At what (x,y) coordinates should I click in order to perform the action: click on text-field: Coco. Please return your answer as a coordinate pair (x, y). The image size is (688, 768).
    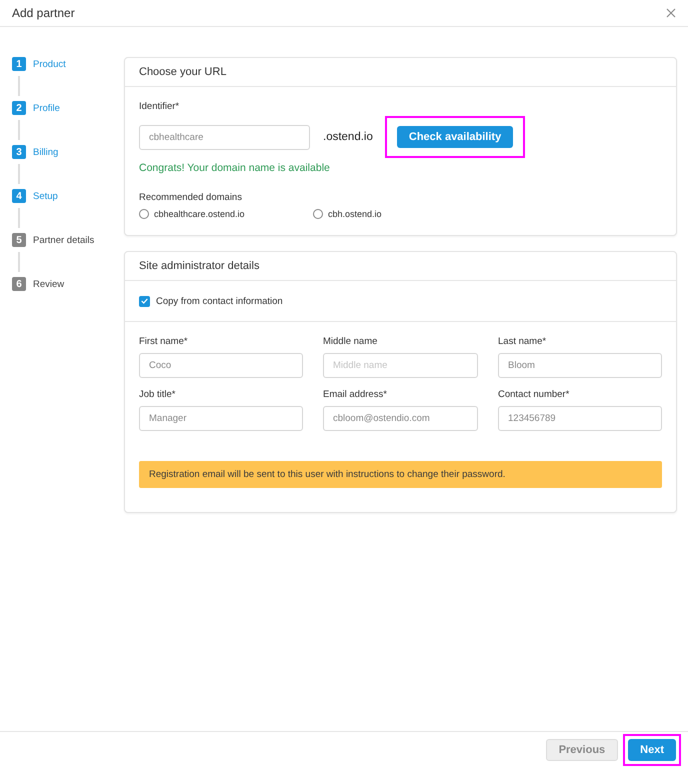
    Looking at the image, I should click on (221, 365).